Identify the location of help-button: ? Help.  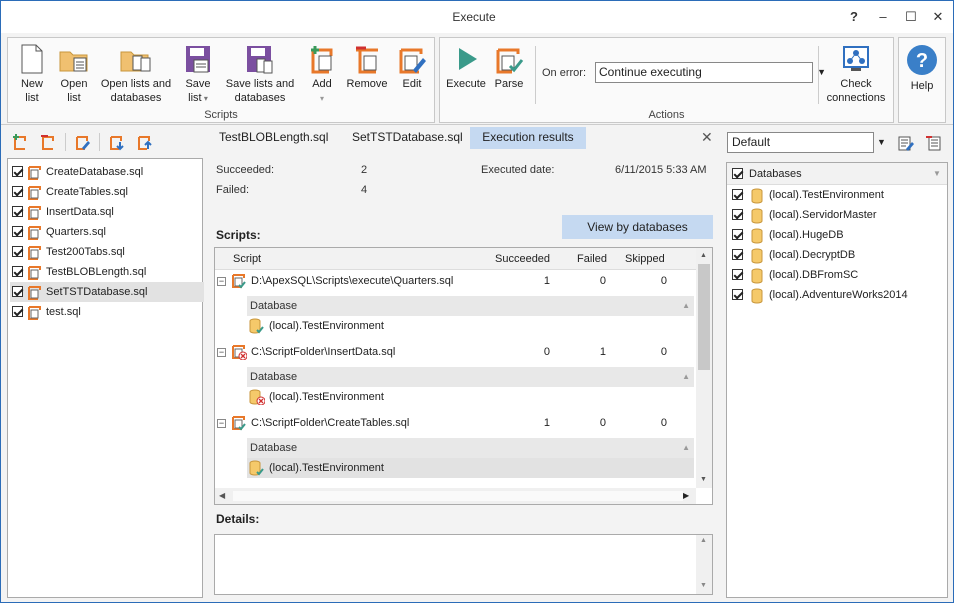
(922, 68).